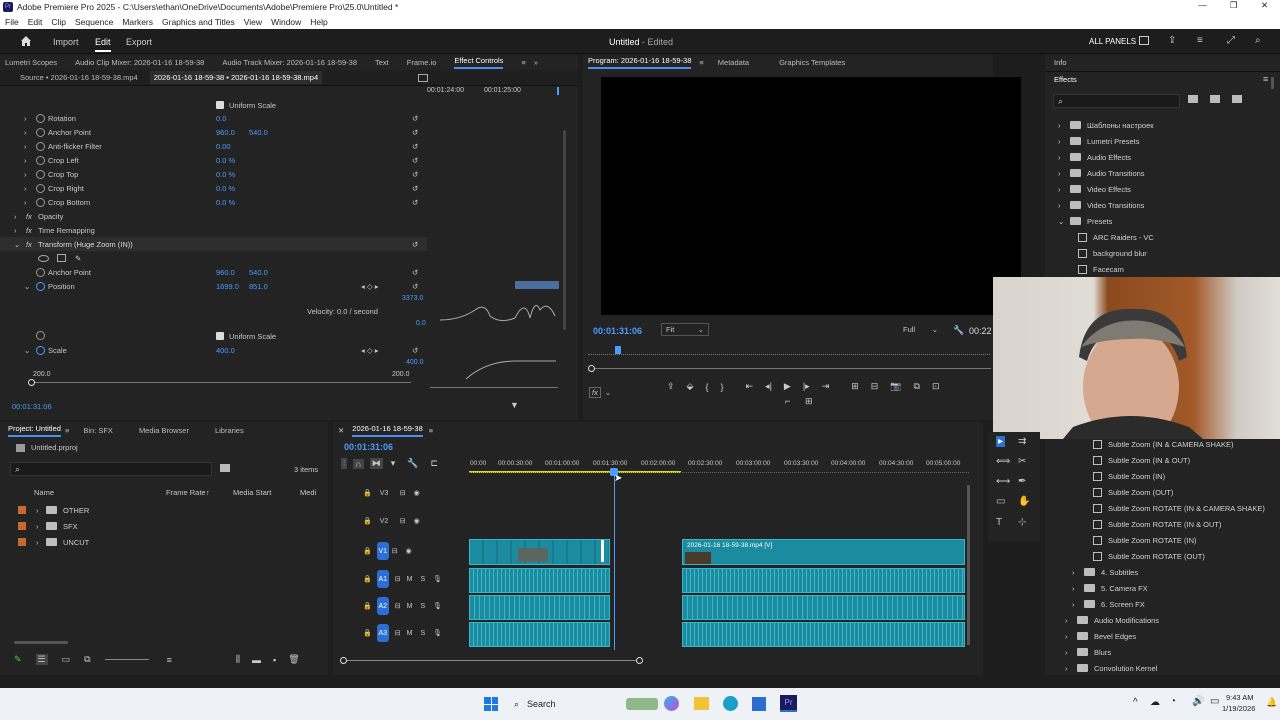 This screenshot has height=720, width=1280. What do you see at coordinates (1155, 460) in the screenshot?
I see `tree-item: Subtle Zoom (IN & OUT)` at bounding box center [1155, 460].